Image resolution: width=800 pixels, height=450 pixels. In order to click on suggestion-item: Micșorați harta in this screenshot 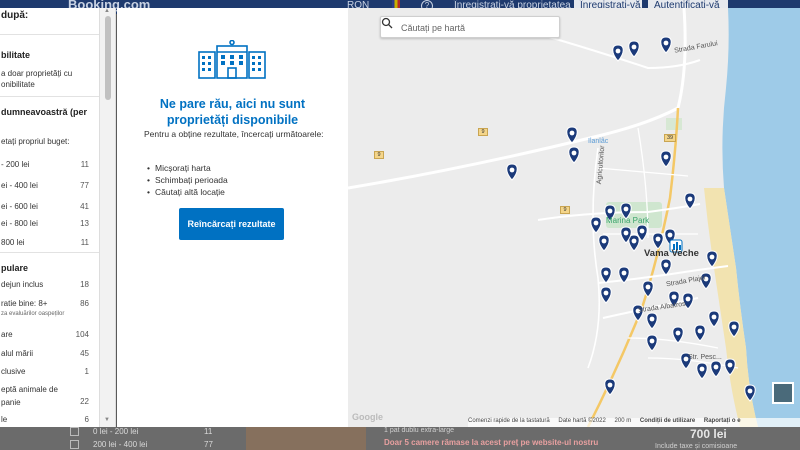, I will do `click(242, 168)`.